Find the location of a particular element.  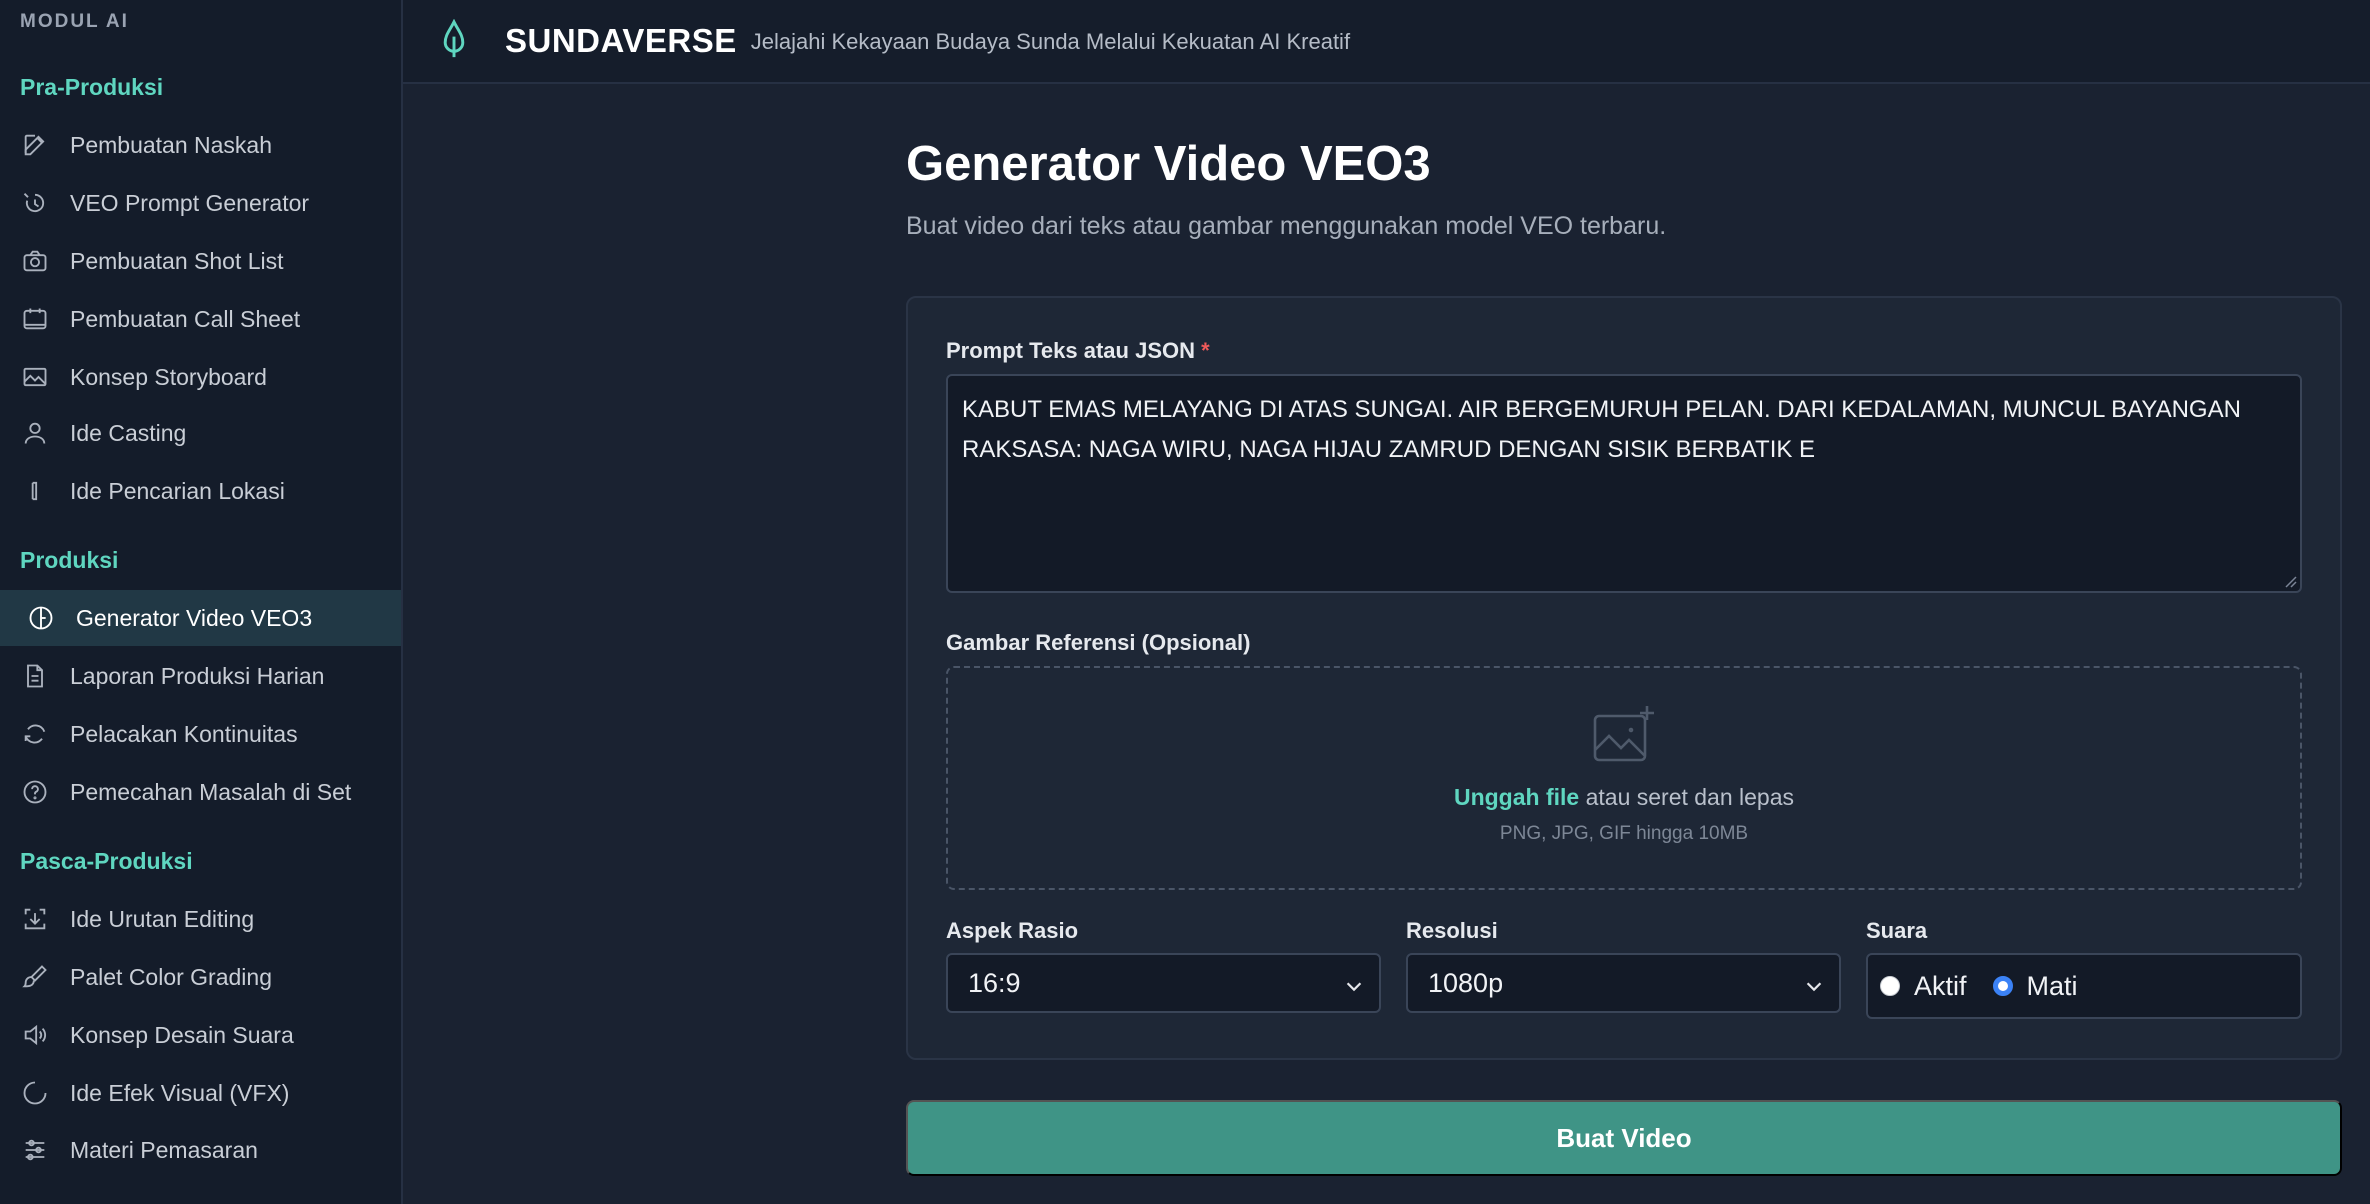

reference-label: Gambar Referensi (Opsional) is located at coordinates (1098, 642).